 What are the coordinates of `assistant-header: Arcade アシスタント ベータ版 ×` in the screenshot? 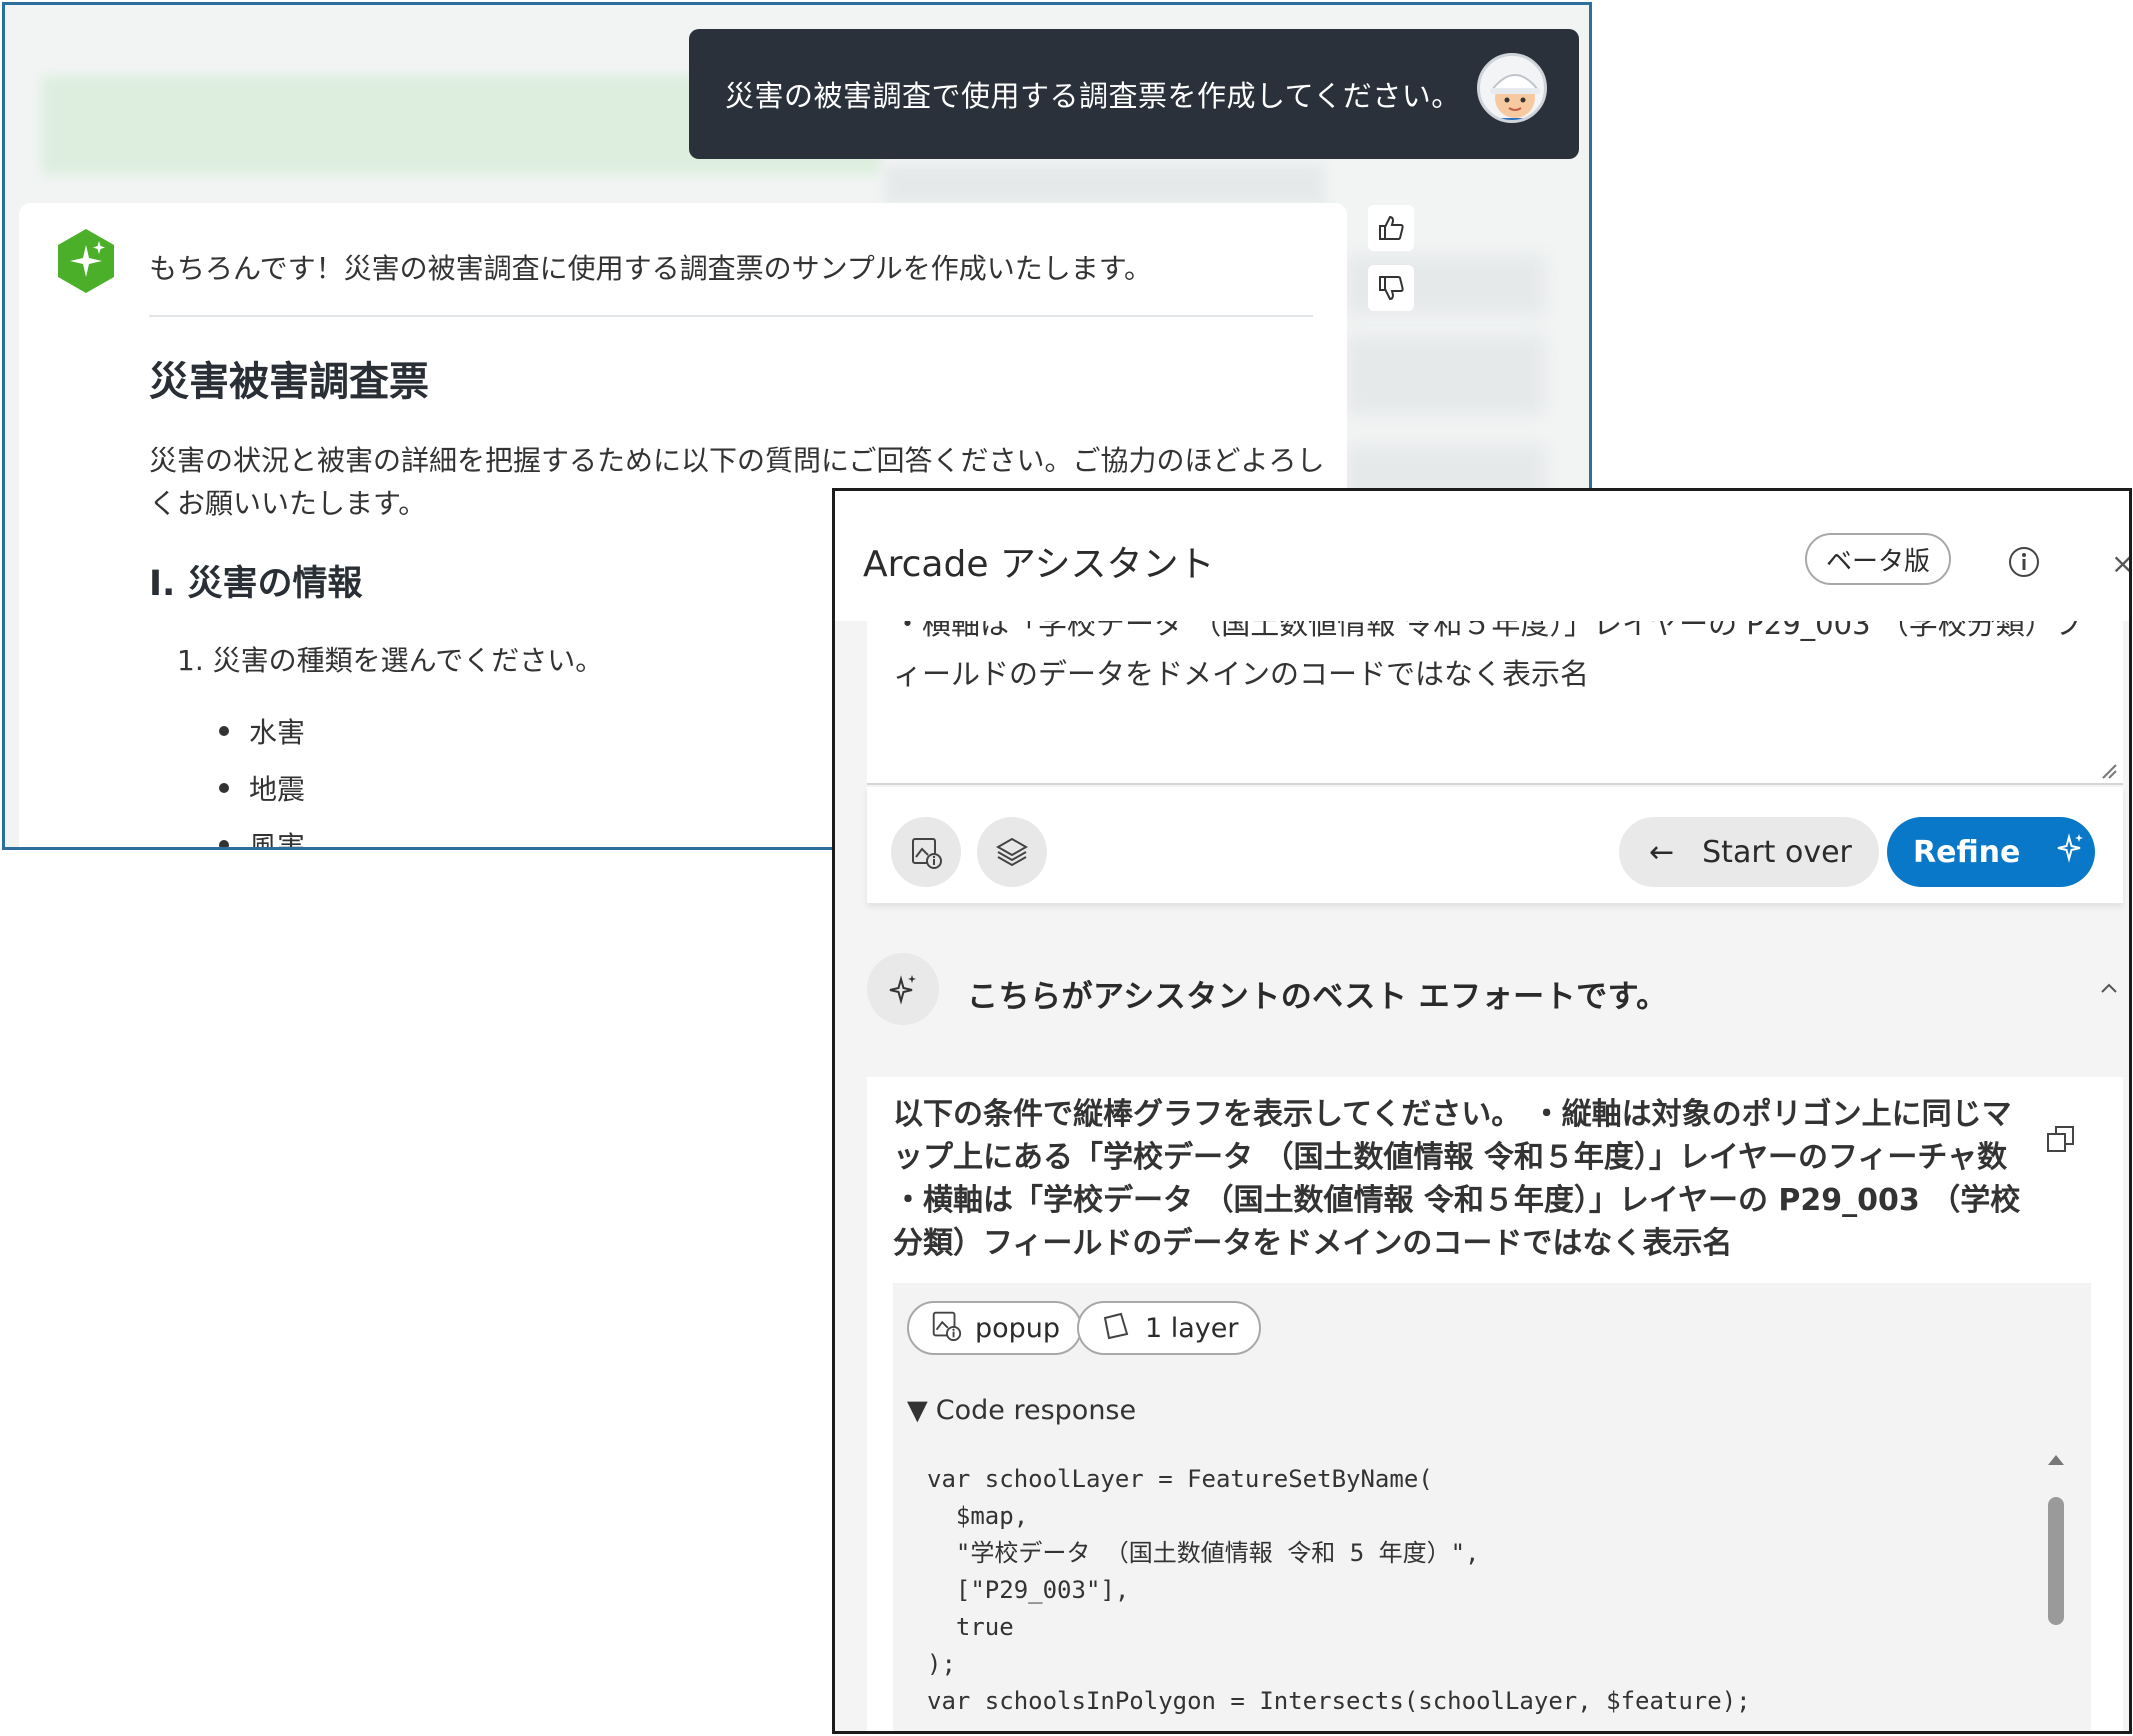 It's located at (1482, 556).